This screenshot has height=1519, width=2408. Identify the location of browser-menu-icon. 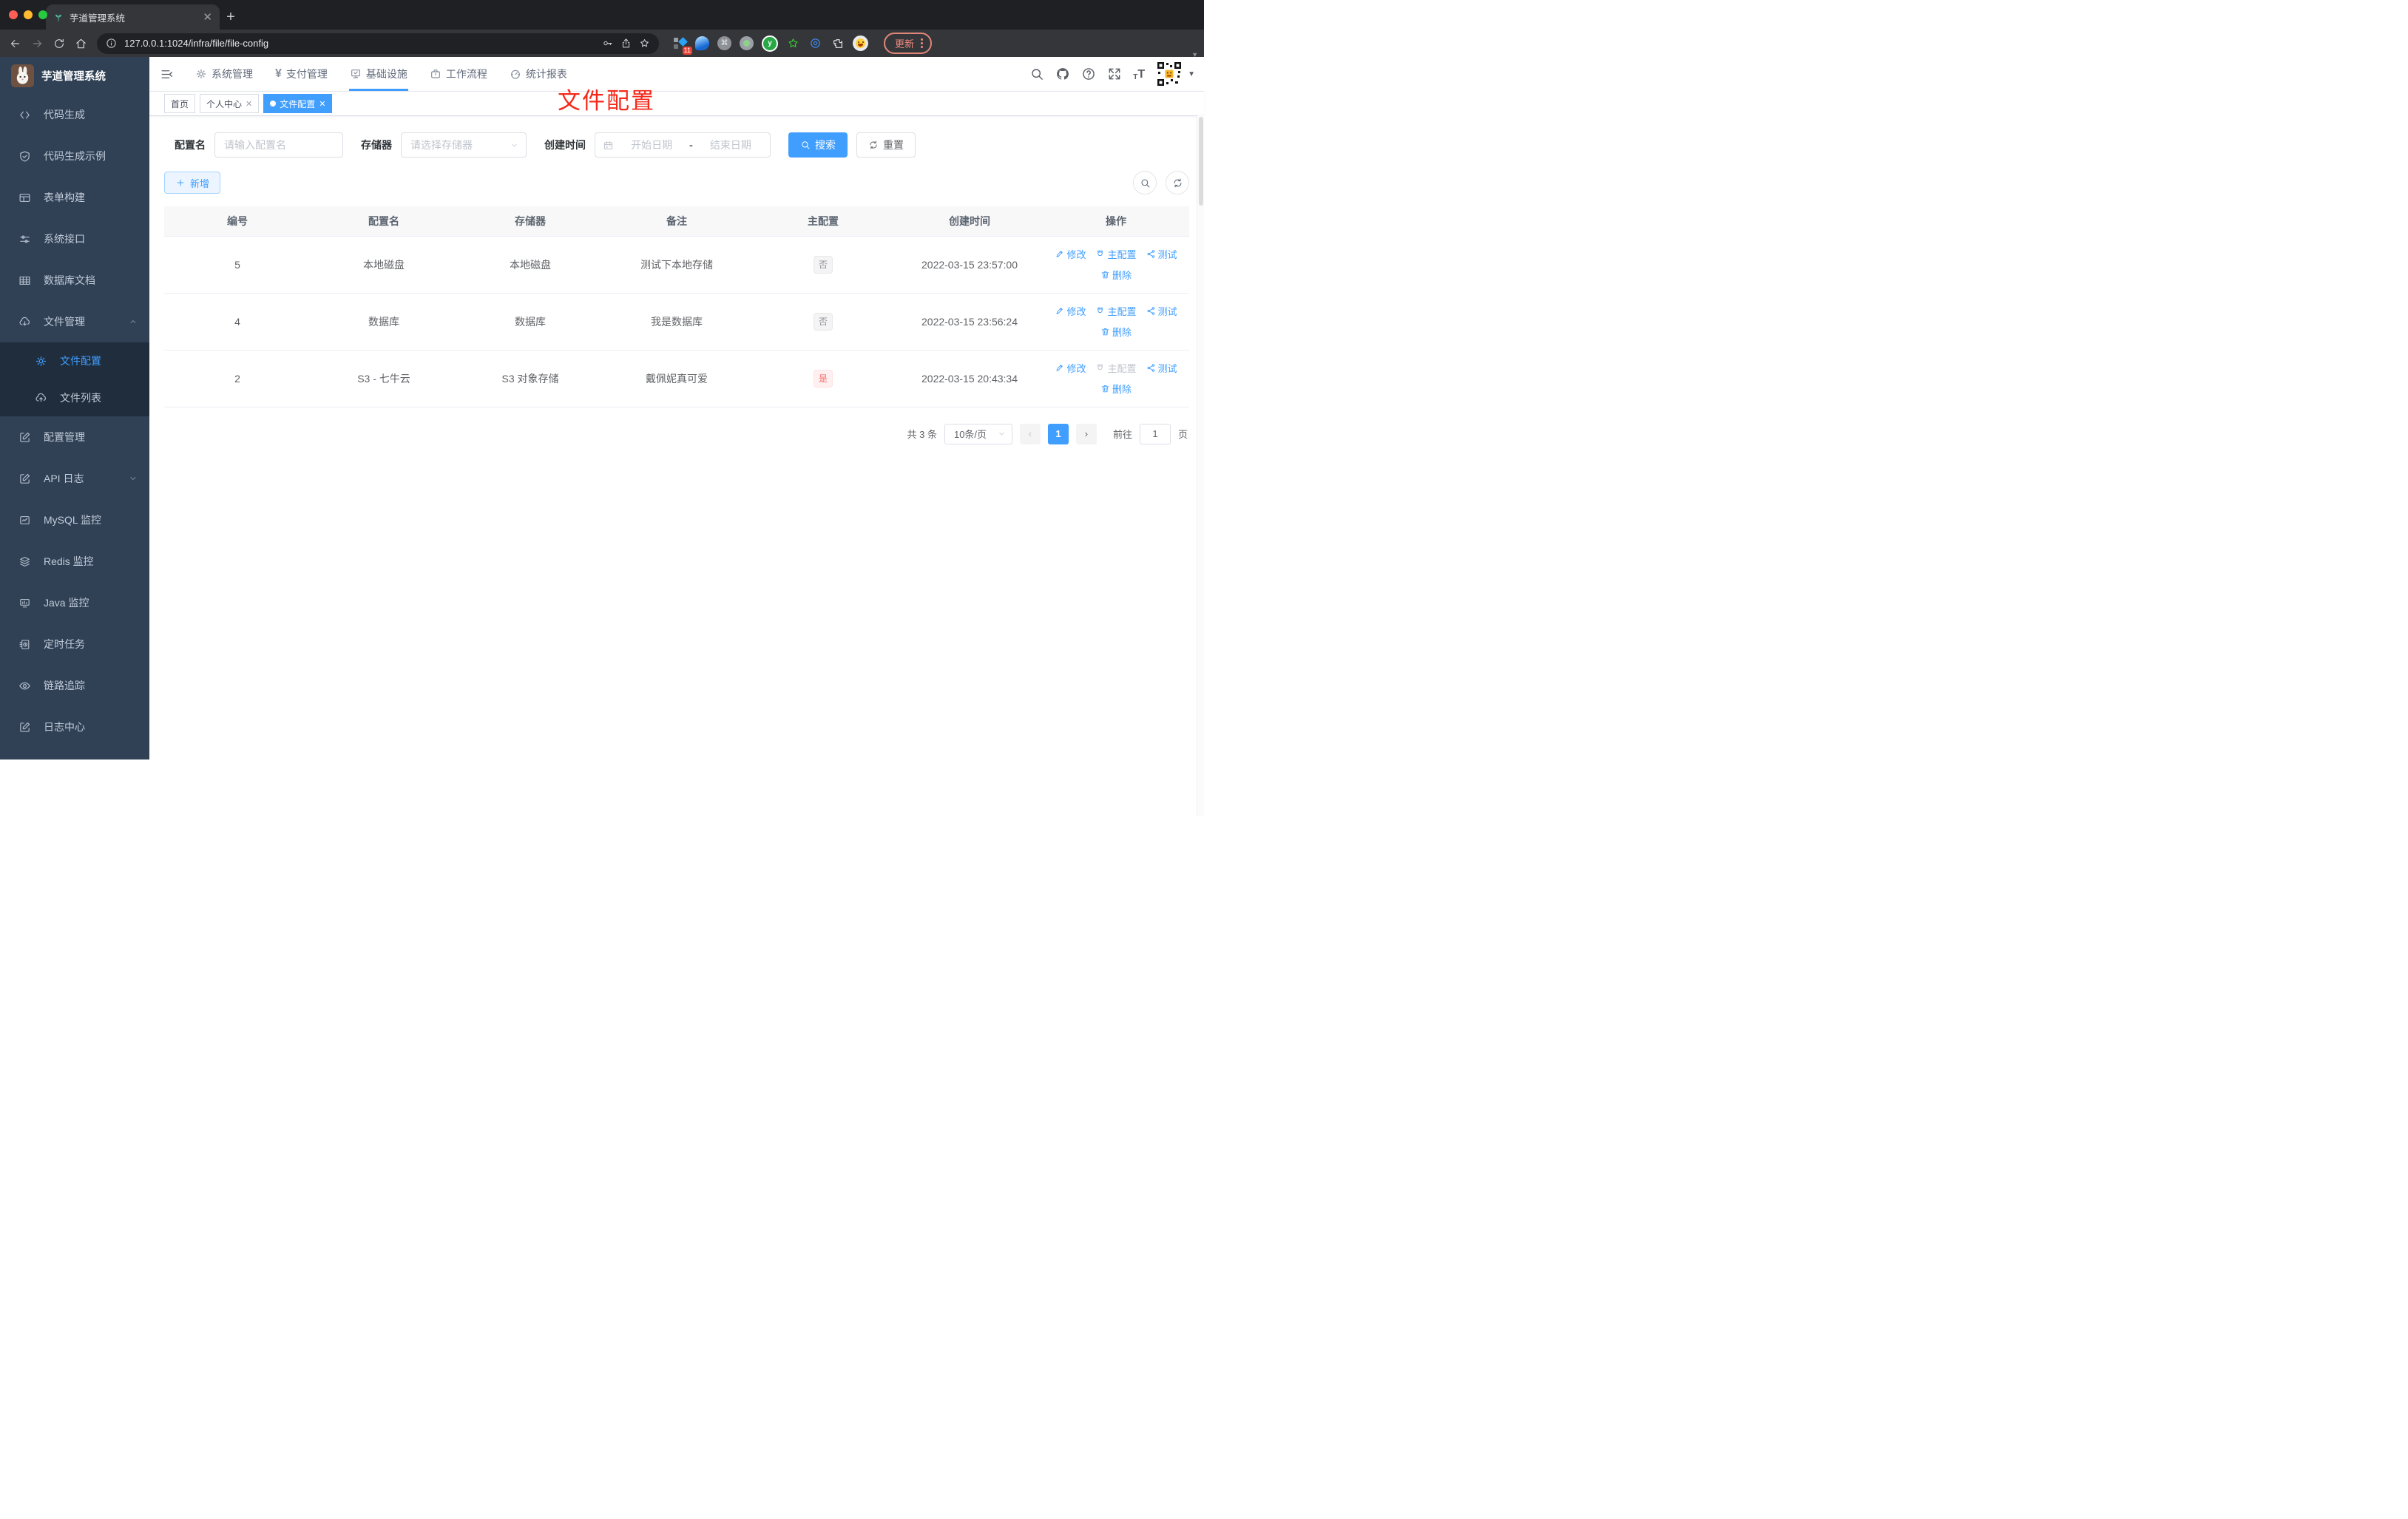
(922, 43).